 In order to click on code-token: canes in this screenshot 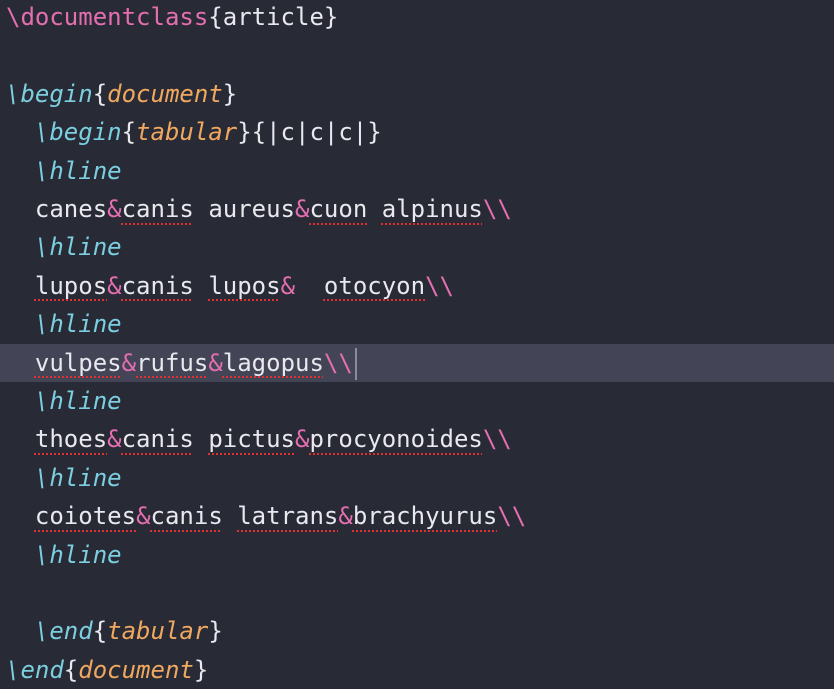, I will do `click(71, 209)`.